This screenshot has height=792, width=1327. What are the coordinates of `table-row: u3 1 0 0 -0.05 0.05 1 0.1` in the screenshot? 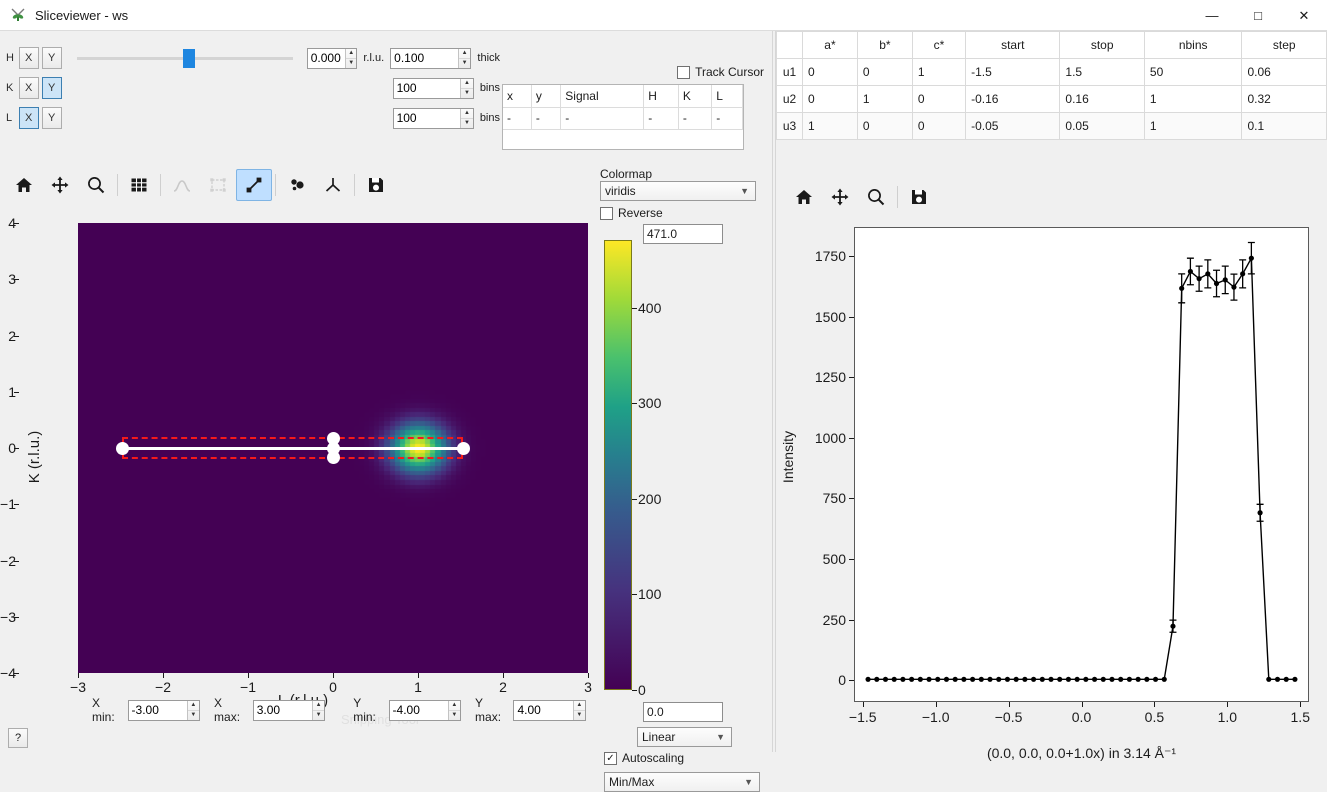 It's located at (1051, 126).